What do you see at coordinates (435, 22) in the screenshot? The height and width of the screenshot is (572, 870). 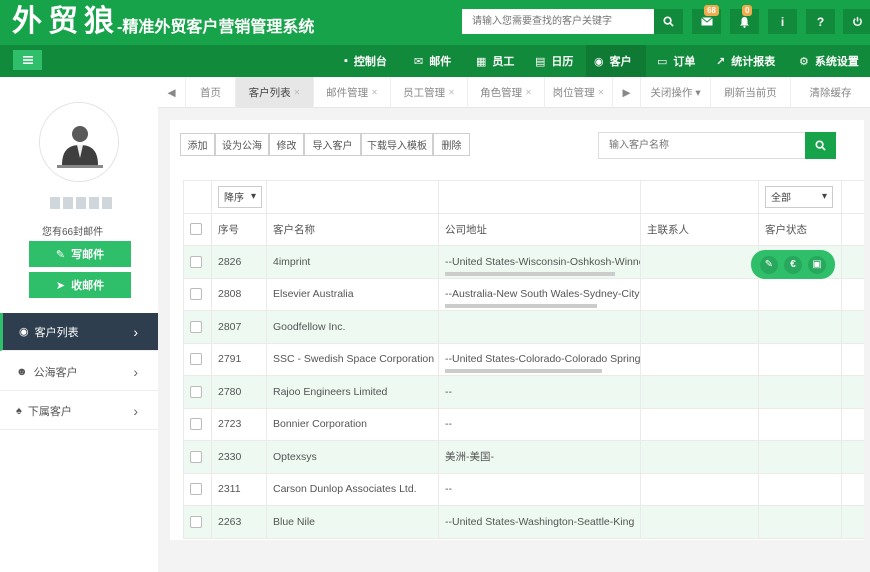 I see `app-header: 外贸狼 -精准外贸客户营销管理系统 68 0 i ?` at bounding box center [435, 22].